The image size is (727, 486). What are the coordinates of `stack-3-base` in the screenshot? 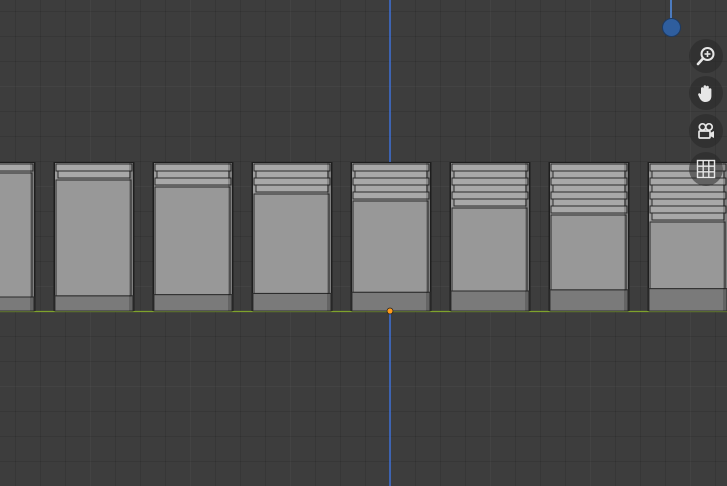 It's located at (193, 303).